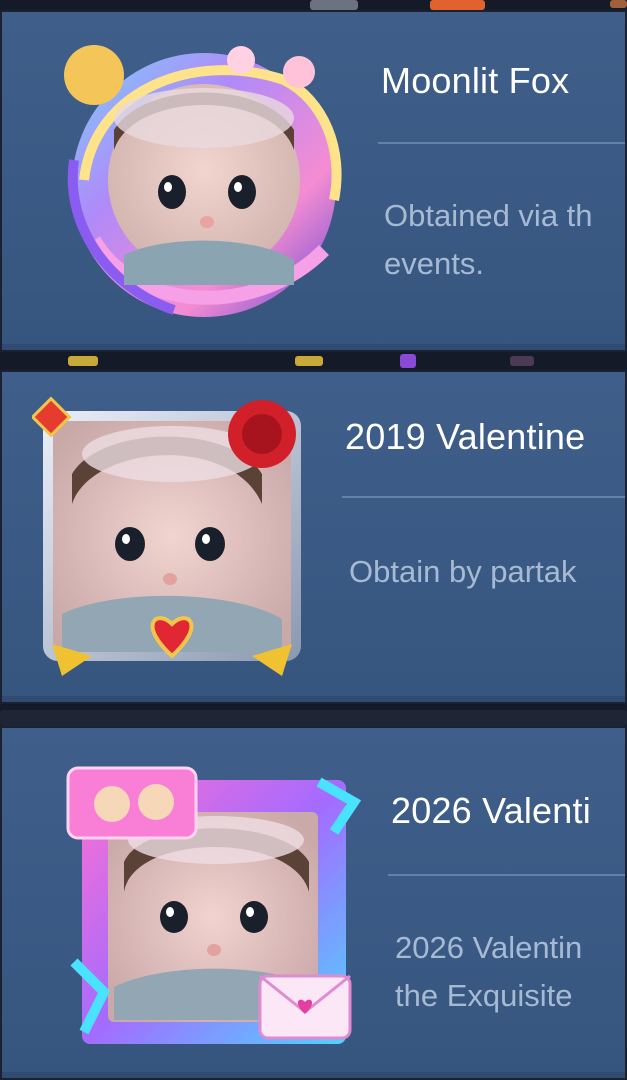 The image size is (627, 1080). What do you see at coordinates (475, 80) in the screenshot?
I see `frame-title: Moonlit Fox` at bounding box center [475, 80].